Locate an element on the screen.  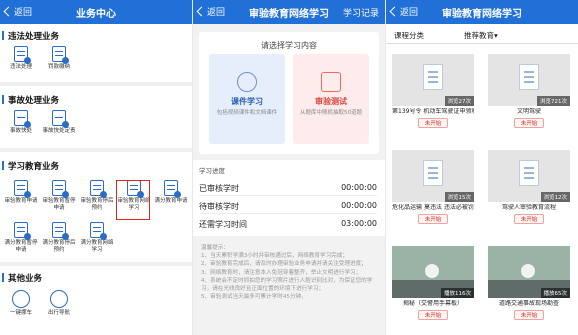
progress-row: 还需学习时间 03:00:00 is located at coordinates (288, 224).